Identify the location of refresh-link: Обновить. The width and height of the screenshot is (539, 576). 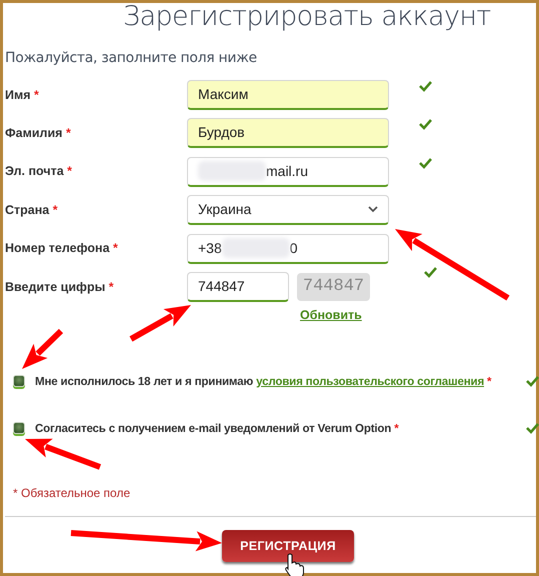
(331, 316).